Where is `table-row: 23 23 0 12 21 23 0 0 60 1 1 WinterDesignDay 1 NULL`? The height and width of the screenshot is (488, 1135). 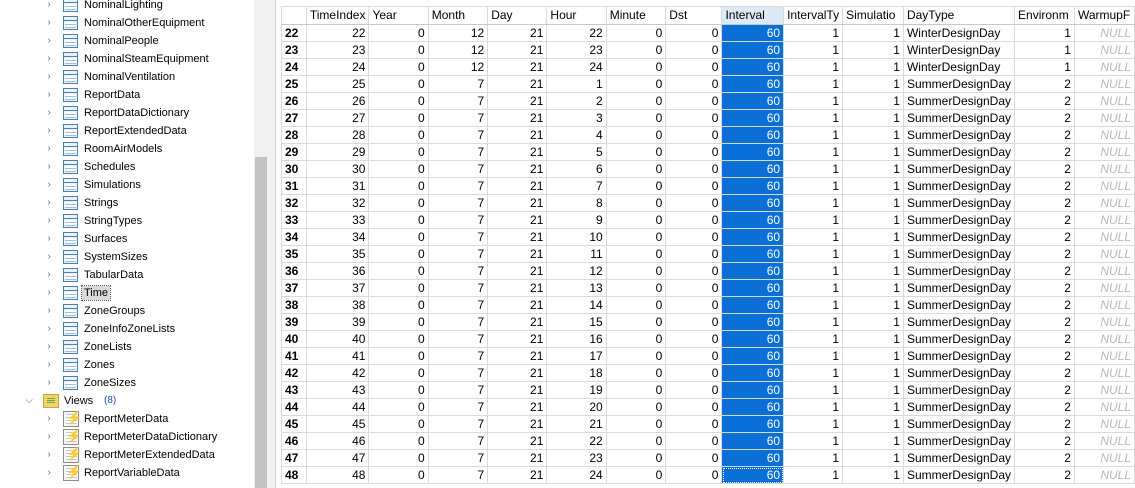 table-row: 23 23 0 12 21 23 0 0 60 1 1 WinterDesignDay 1 NULL is located at coordinates (708, 50).